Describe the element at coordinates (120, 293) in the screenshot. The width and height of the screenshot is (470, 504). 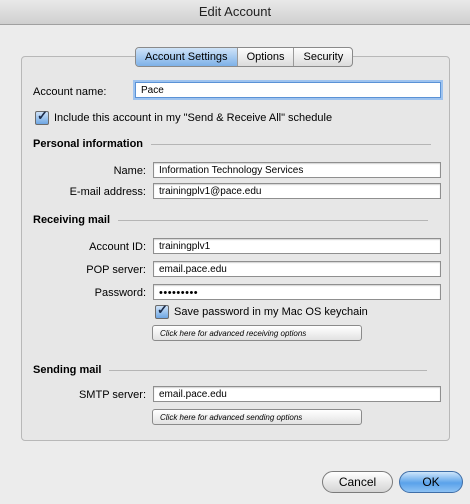
I see `password-label: Password:` at that location.